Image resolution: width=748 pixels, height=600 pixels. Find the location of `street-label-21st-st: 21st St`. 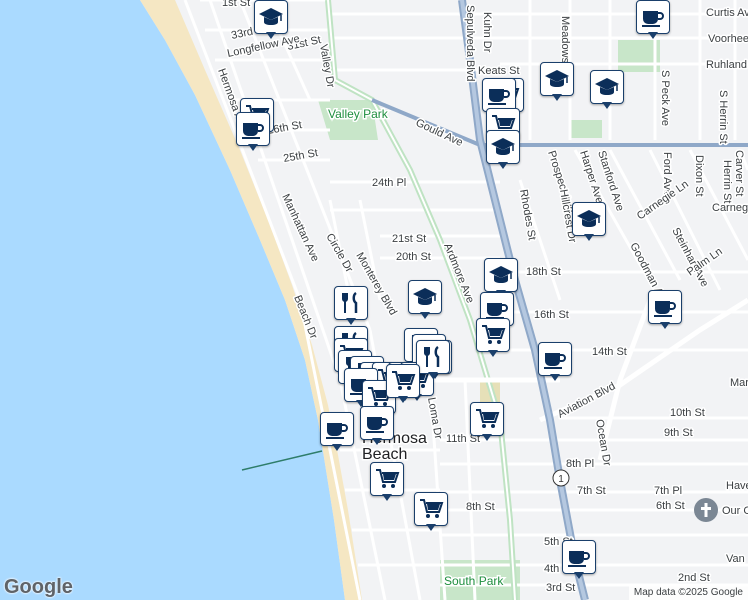

street-label-21st-st: 21st St is located at coordinates (409, 239).